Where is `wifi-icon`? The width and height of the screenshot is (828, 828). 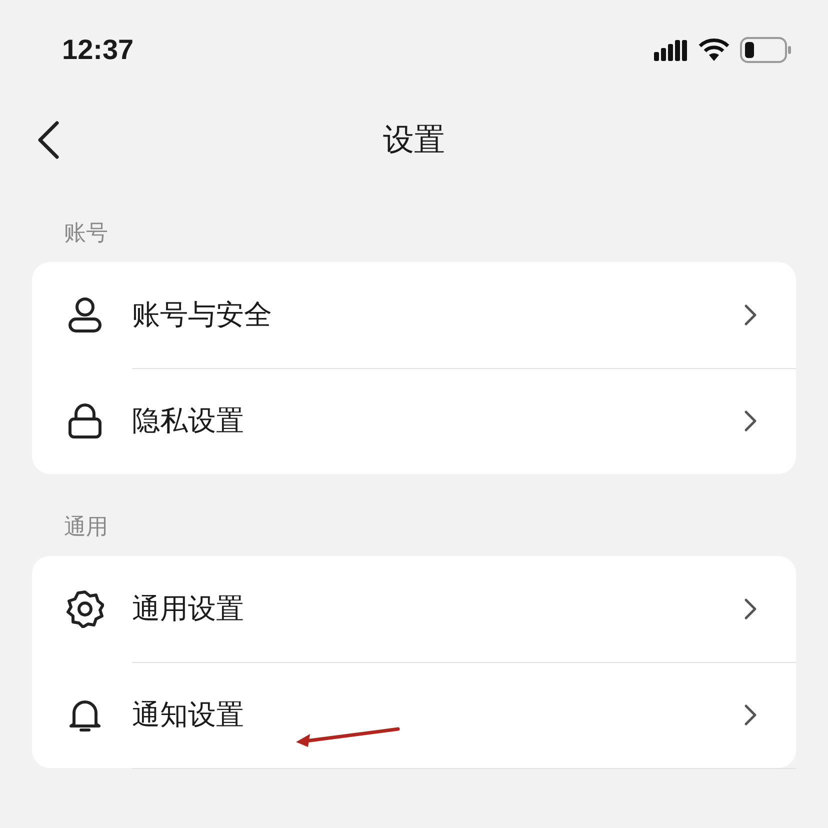
wifi-icon is located at coordinates (714, 50).